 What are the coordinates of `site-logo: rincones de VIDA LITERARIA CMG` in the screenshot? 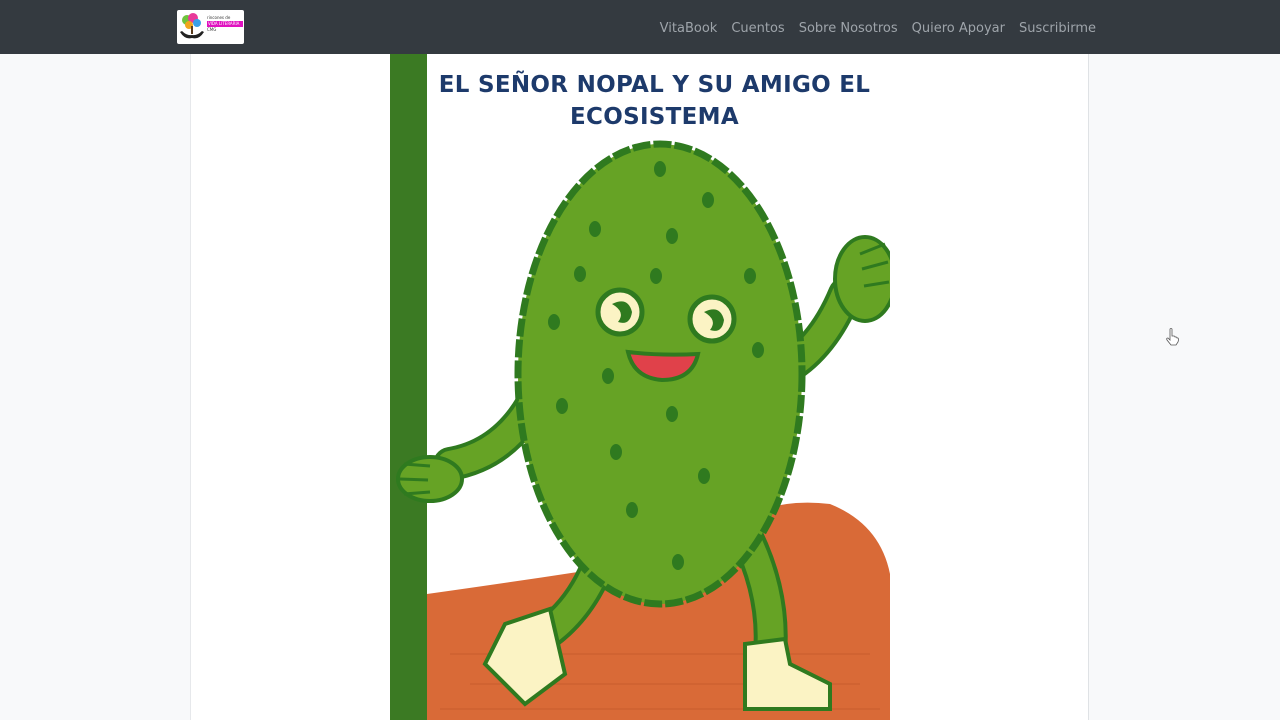 It's located at (210, 27).